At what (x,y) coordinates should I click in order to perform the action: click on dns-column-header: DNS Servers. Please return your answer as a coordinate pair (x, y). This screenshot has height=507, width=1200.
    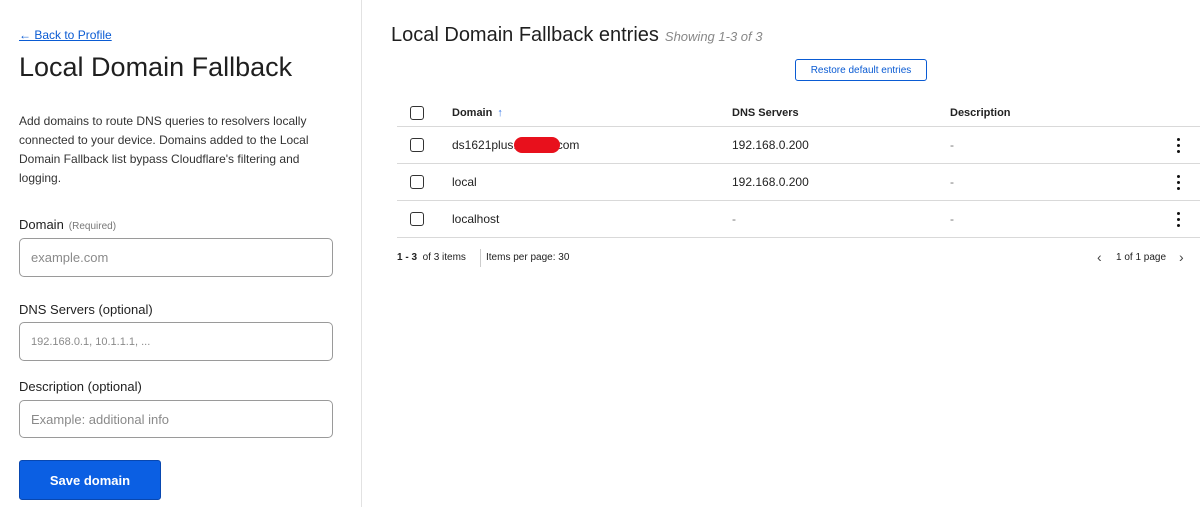
    Looking at the image, I should click on (765, 113).